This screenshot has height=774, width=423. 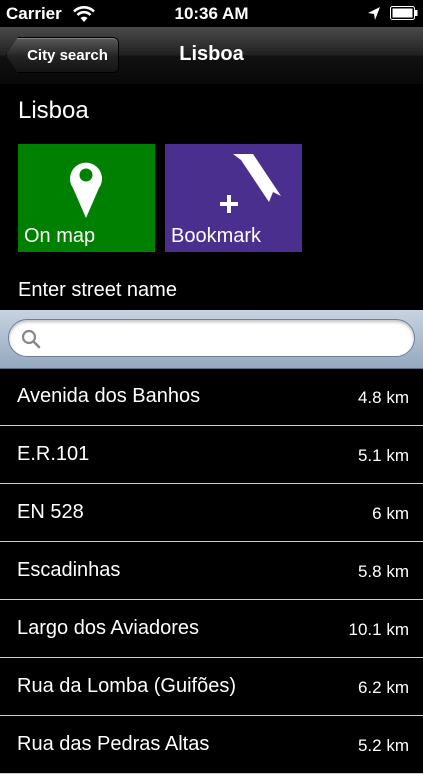 What do you see at coordinates (69, 570) in the screenshot?
I see `street-name: Escadinhas` at bounding box center [69, 570].